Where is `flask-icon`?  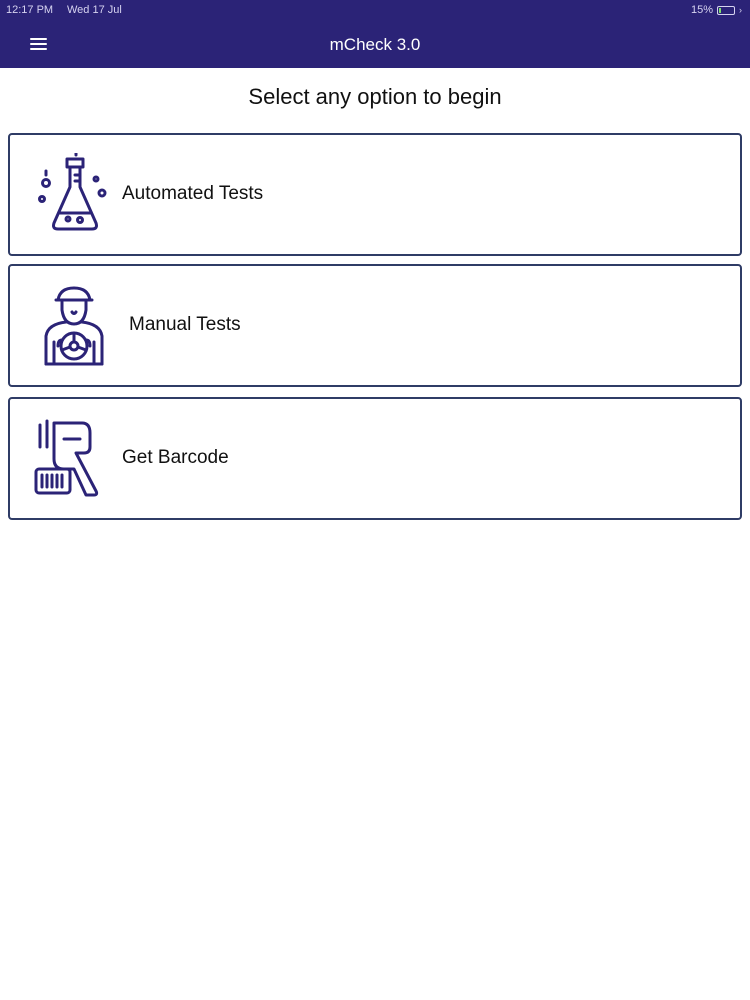 flask-icon is located at coordinates (72, 192).